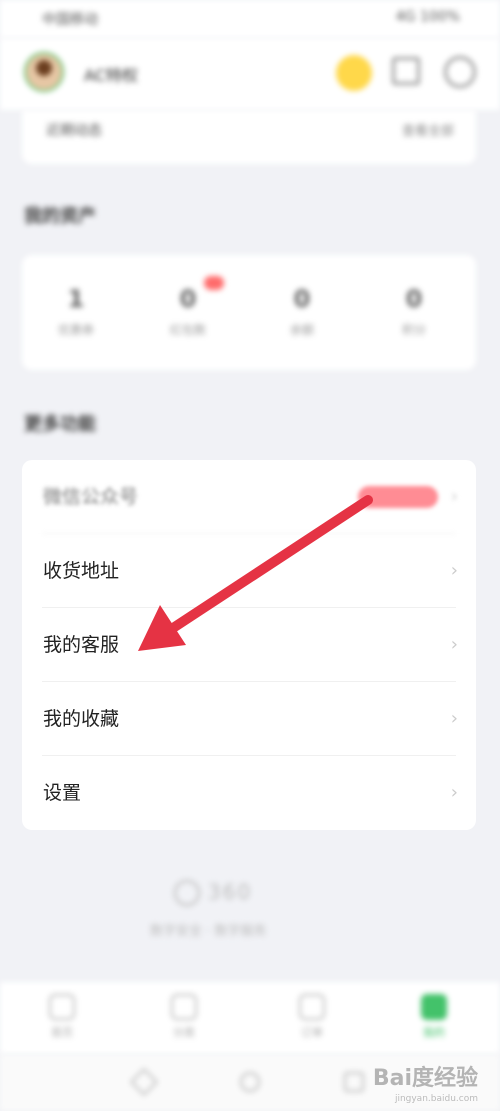 This screenshot has width=500, height=1111. Describe the element at coordinates (250, 1082) in the screenshot. I see `home-circle-icon` at that location.